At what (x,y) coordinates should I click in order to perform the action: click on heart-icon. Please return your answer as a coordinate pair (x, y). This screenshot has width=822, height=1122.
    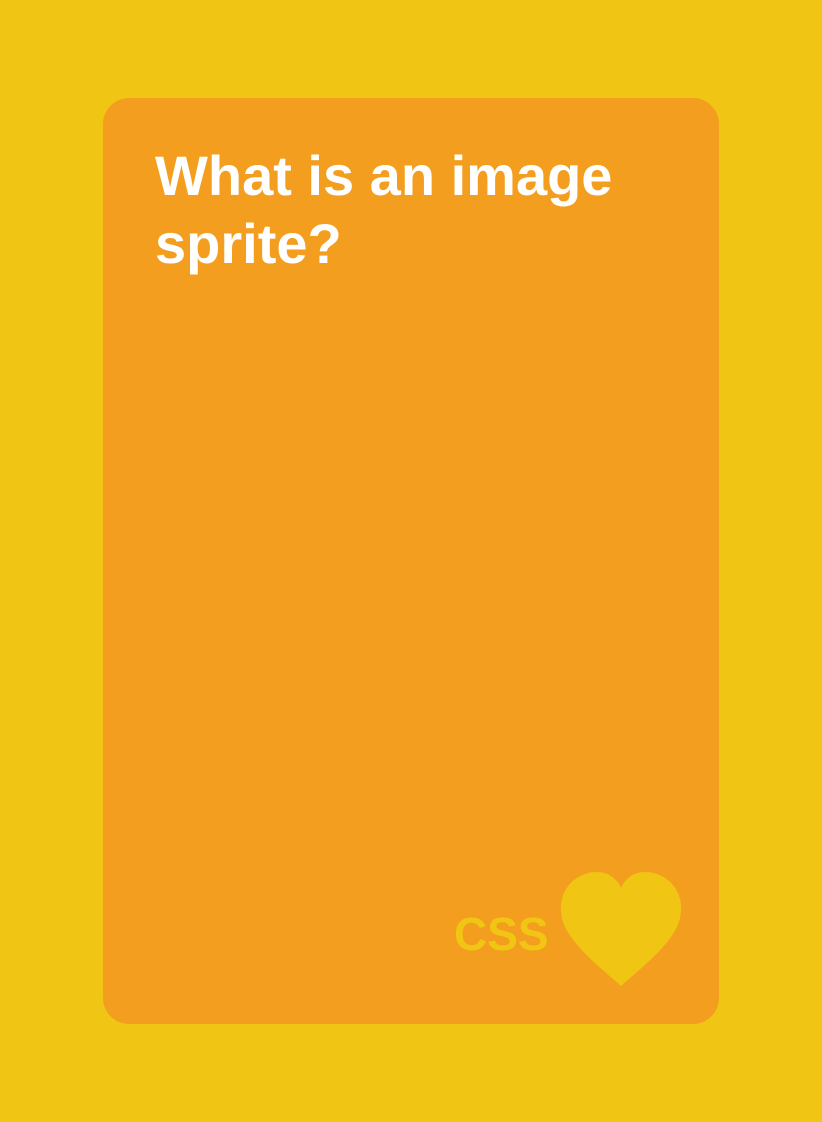
    Looking at the image, I should click on (621, 930).